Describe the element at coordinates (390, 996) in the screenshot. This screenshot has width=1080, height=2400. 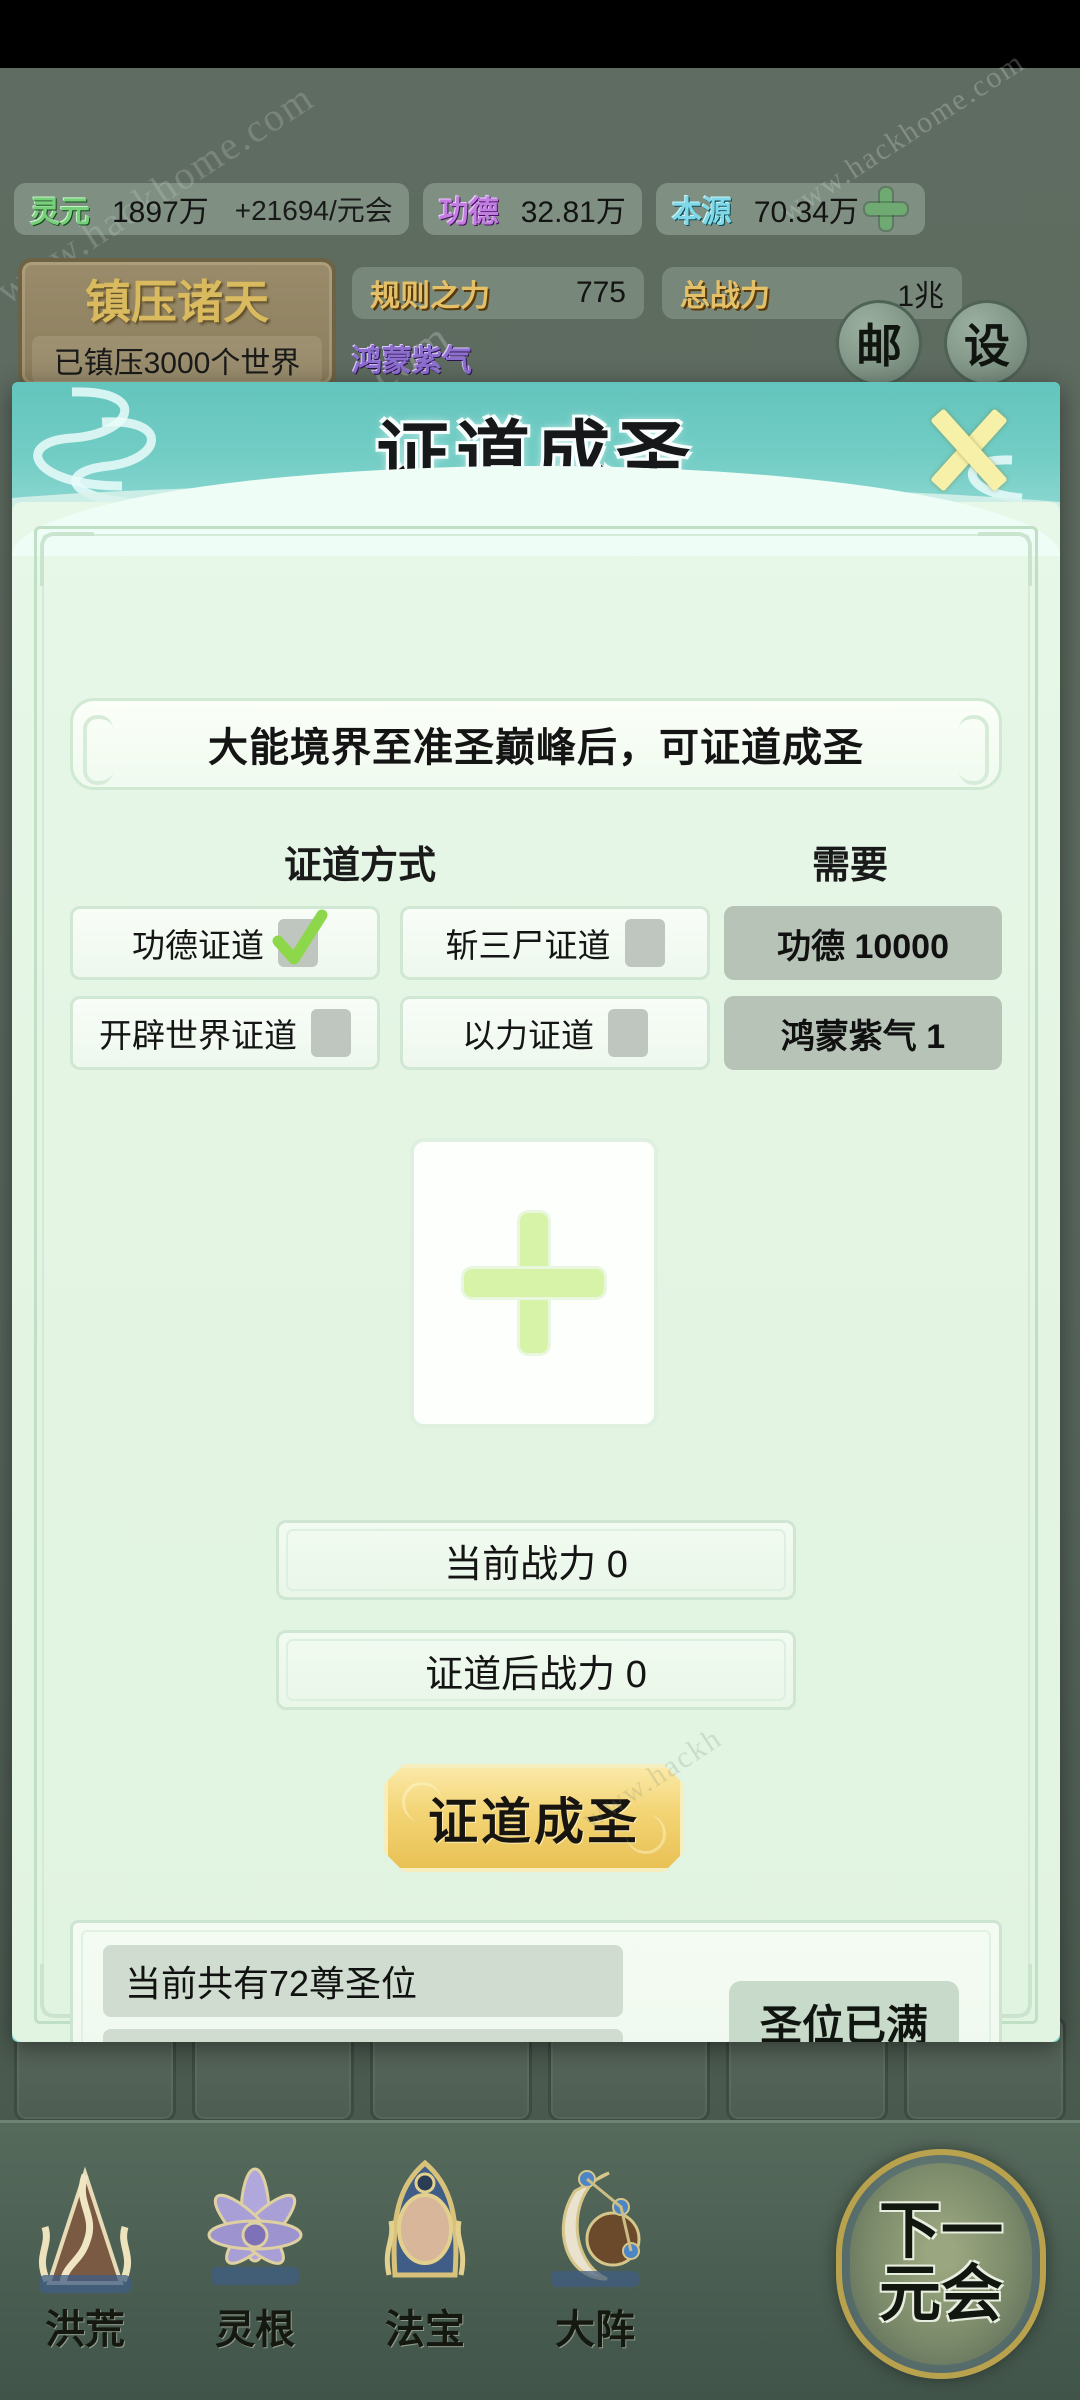
I see `method-grid: 功德证道 斩三尸证道 开辟世界证道 以力证道` at that location.